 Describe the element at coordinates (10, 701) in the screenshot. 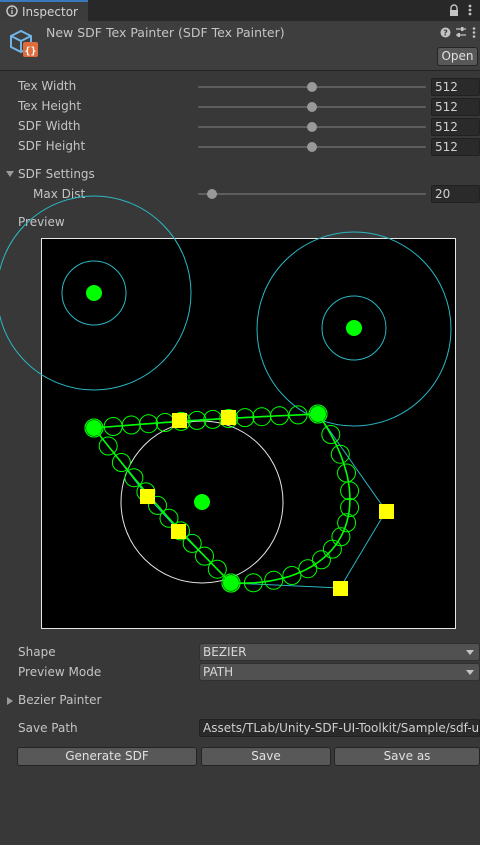

I see `foldout-arrow-icon` at that location.